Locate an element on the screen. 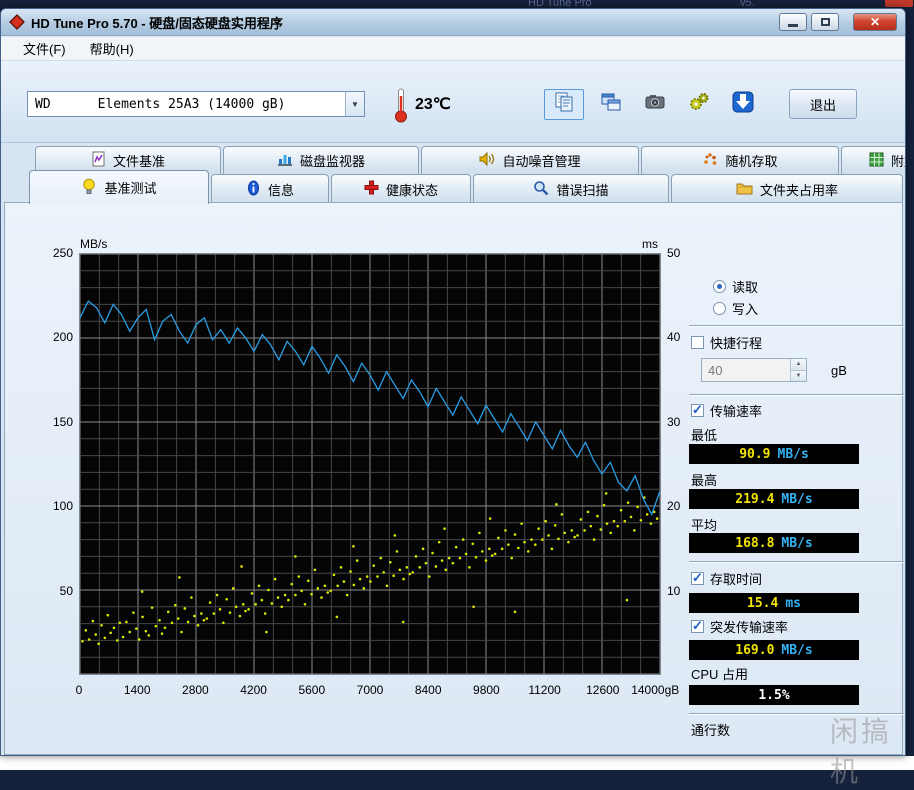 This screenshot has height=790, width=914. menu-file: 文件(F) is located at coordinates (44, 48).